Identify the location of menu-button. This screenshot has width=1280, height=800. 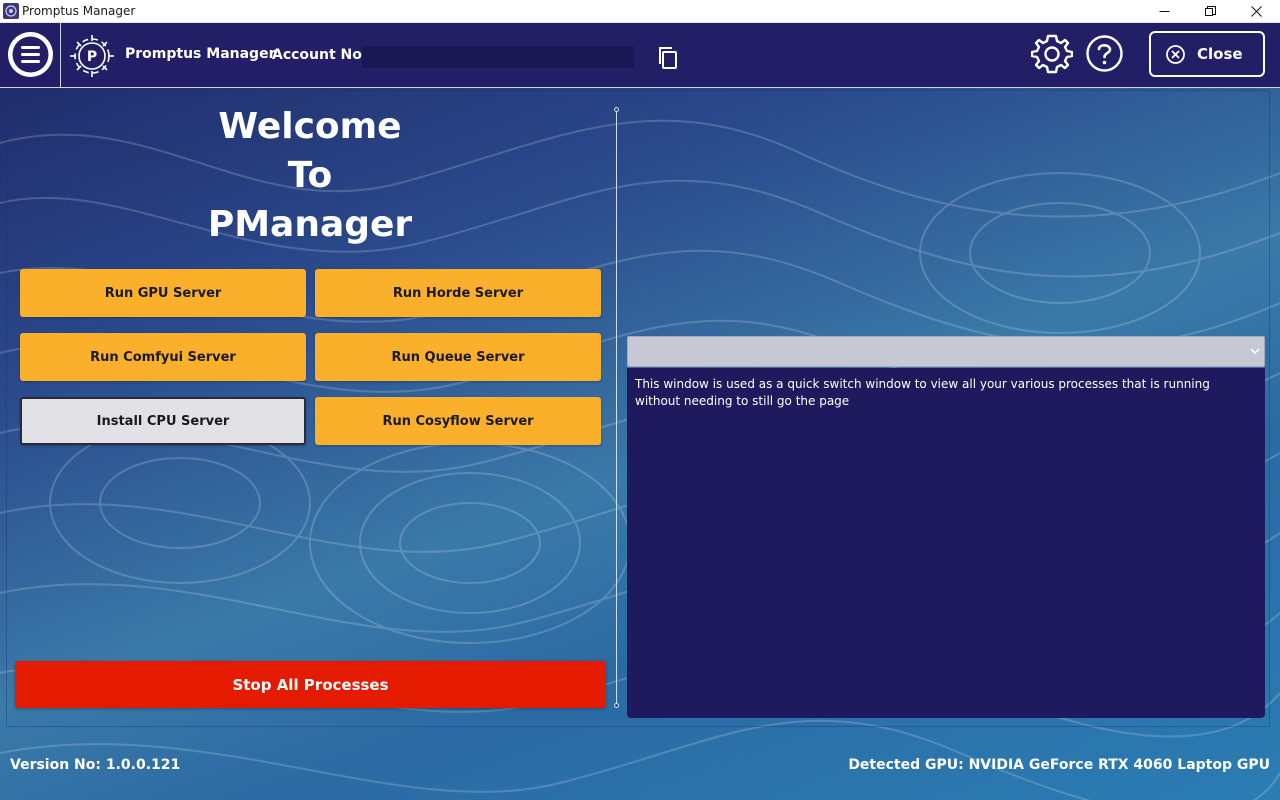
(30, 54).